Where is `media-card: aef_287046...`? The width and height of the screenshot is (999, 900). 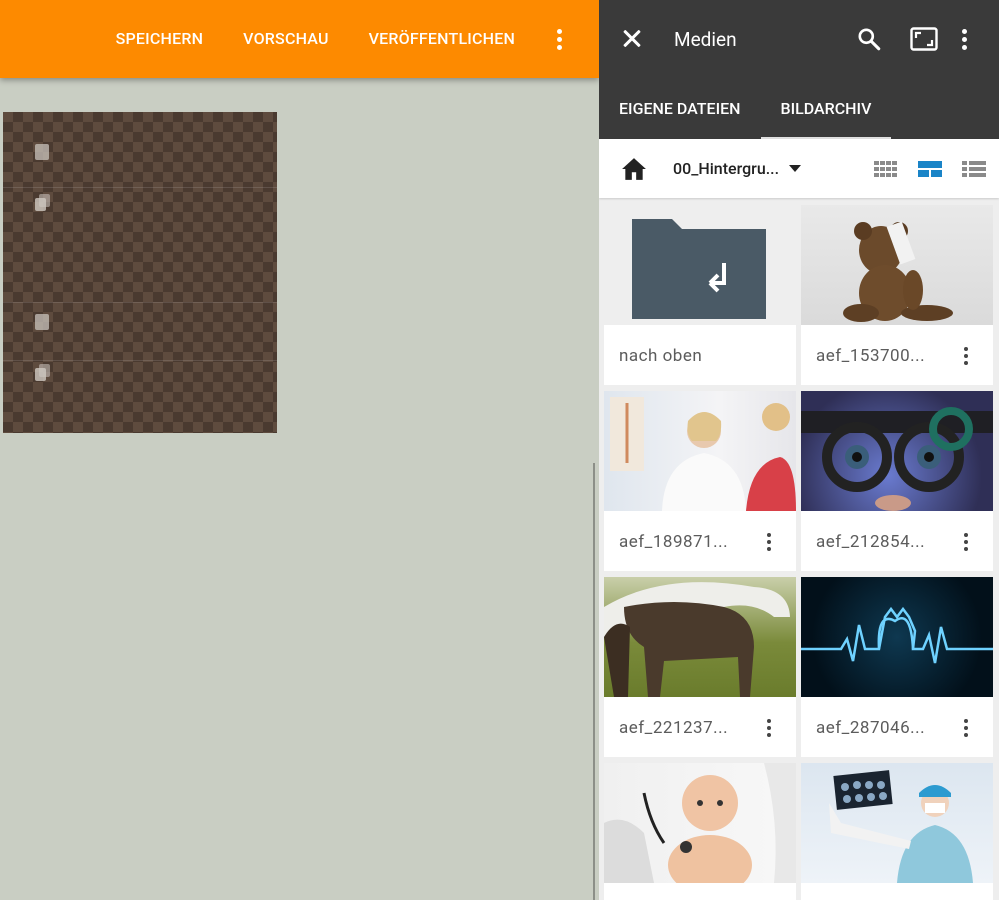
media-card: aef_287046... is located at coordinates (897, 667).